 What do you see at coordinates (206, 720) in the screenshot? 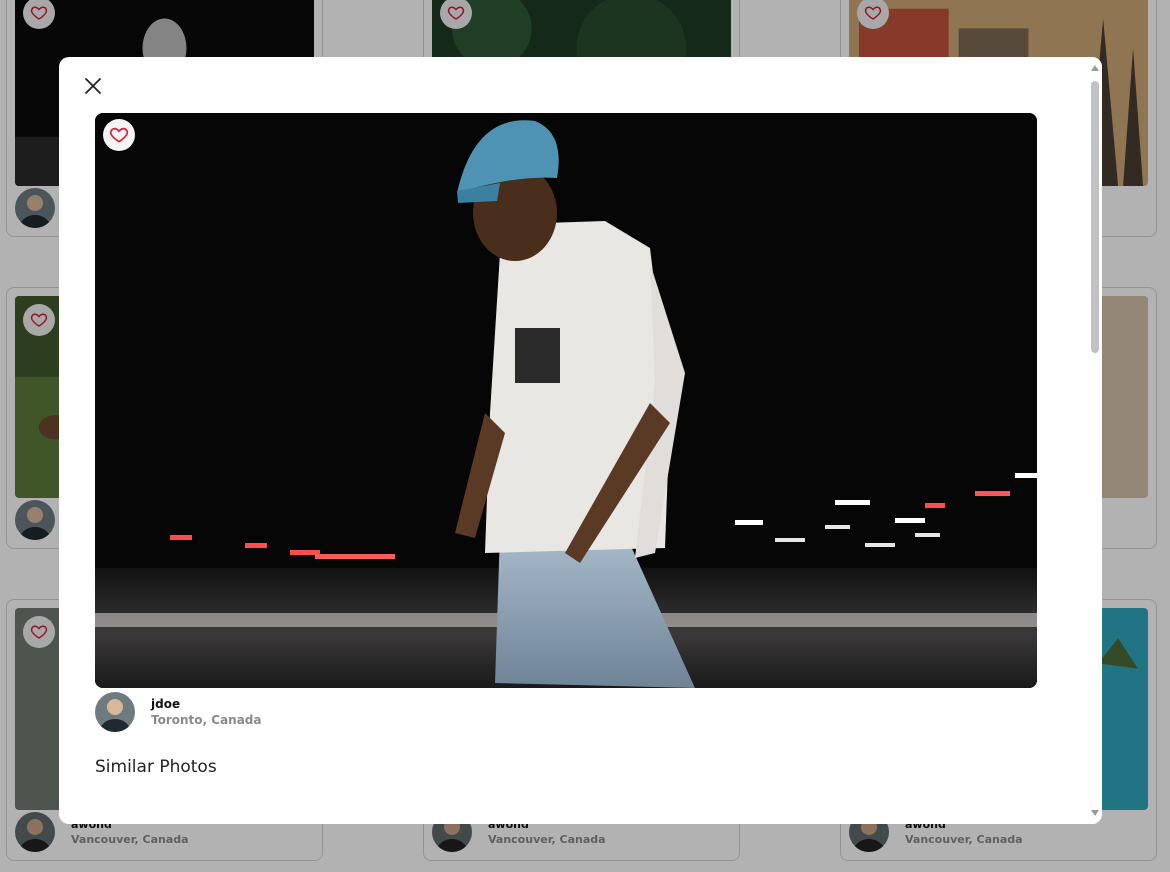
I see `author-location: Toronto, Canada` at bounding box center [206, 720].